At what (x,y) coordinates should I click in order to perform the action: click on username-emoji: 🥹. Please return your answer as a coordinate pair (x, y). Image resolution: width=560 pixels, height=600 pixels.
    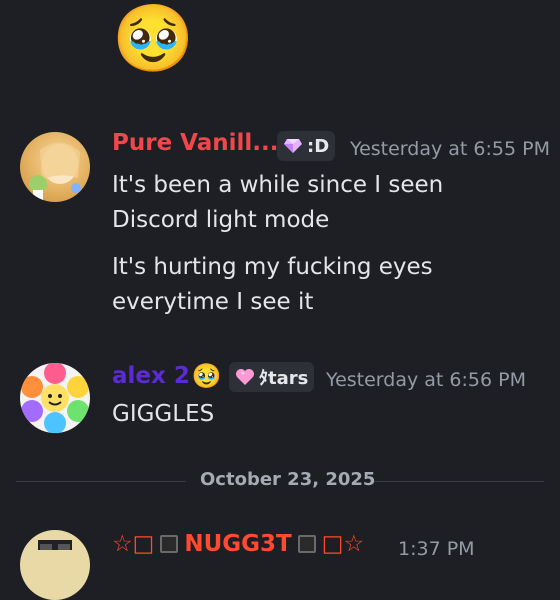
    Looking at the image, I should click on (206, 376).